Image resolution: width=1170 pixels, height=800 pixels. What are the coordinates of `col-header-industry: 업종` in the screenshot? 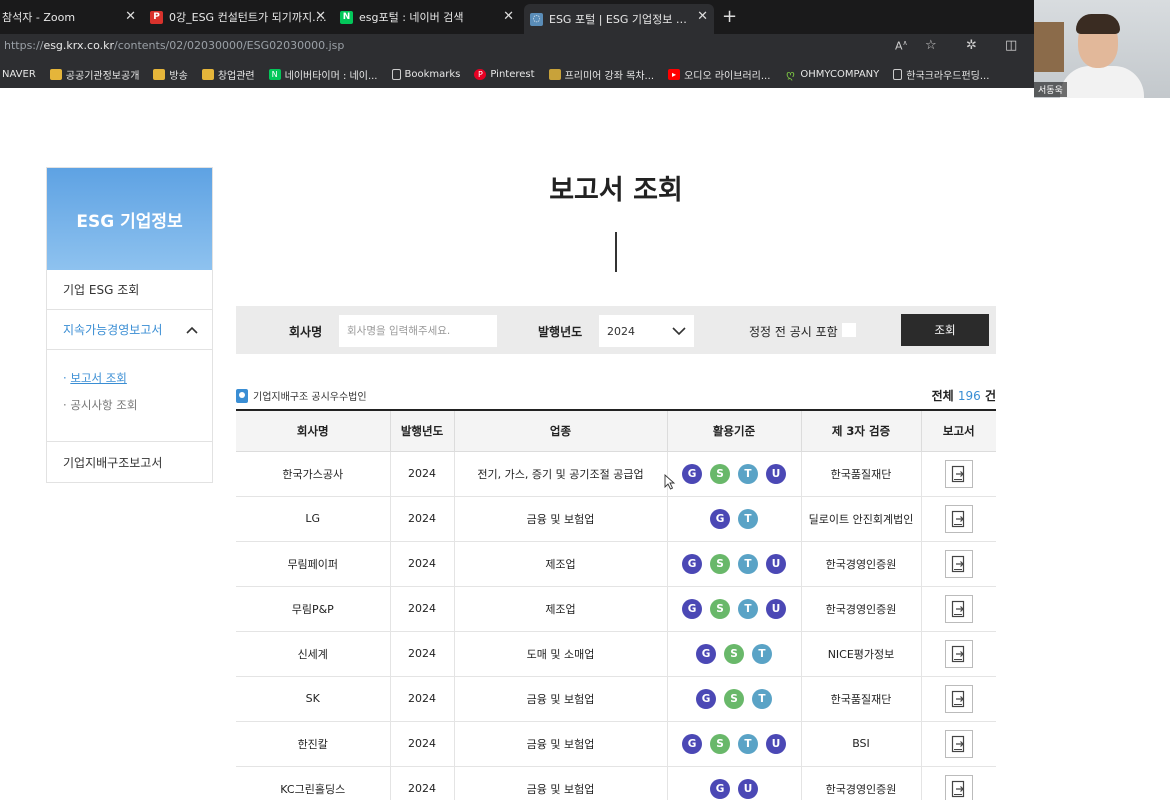 It's located at (560, 430).